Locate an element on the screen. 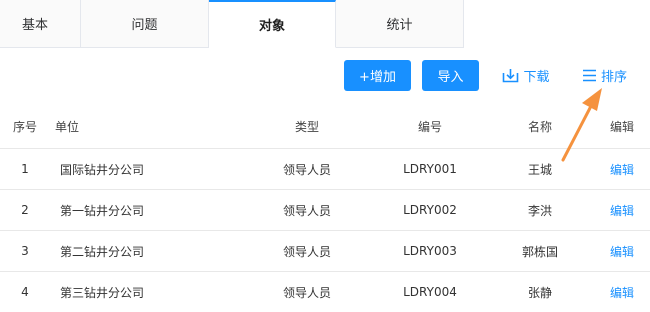 This screenshot has width=650, height=312. add-button: +增加 is located at coordinates (377, 75).